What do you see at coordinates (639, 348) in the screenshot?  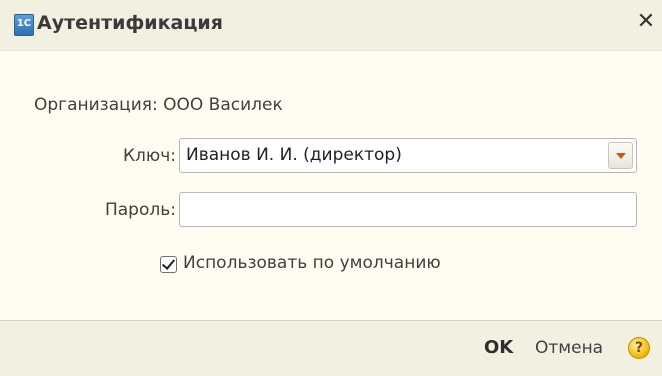 I see `help-icon: ?` at bounding box center [639, 348].